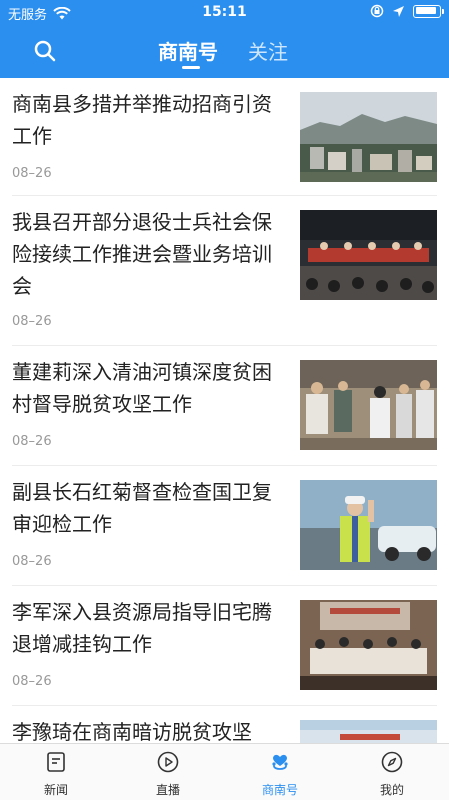  Describe the element at coordinates (55, 790) in the screenshot. I see `tabbar-label: 新闻` at that location.